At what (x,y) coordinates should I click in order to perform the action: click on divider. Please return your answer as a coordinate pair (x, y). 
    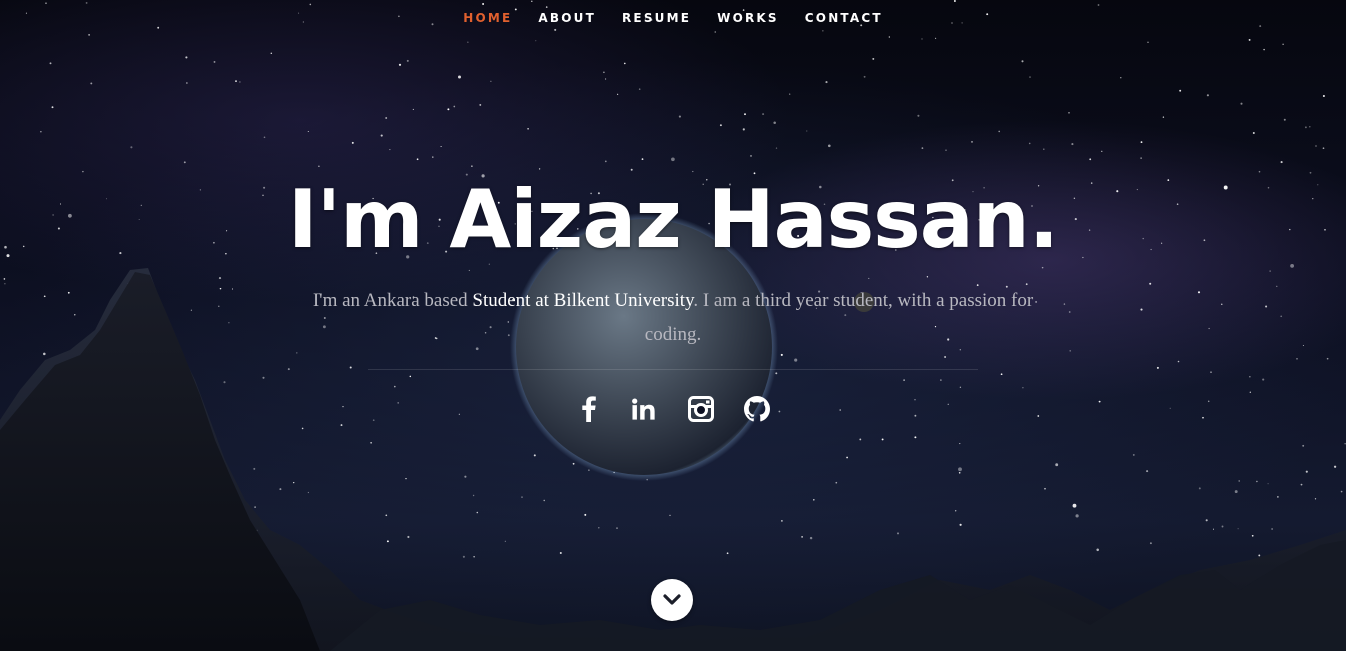
    Looking at the image, I should click on (673, 369).